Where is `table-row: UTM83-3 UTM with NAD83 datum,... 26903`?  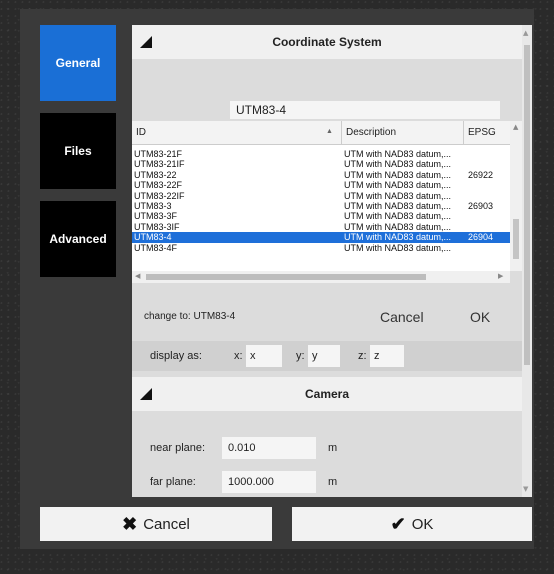 table-row: UTM83-3 UTM with NAD83 datum,... 26903 is located at coordinates (321, 206).